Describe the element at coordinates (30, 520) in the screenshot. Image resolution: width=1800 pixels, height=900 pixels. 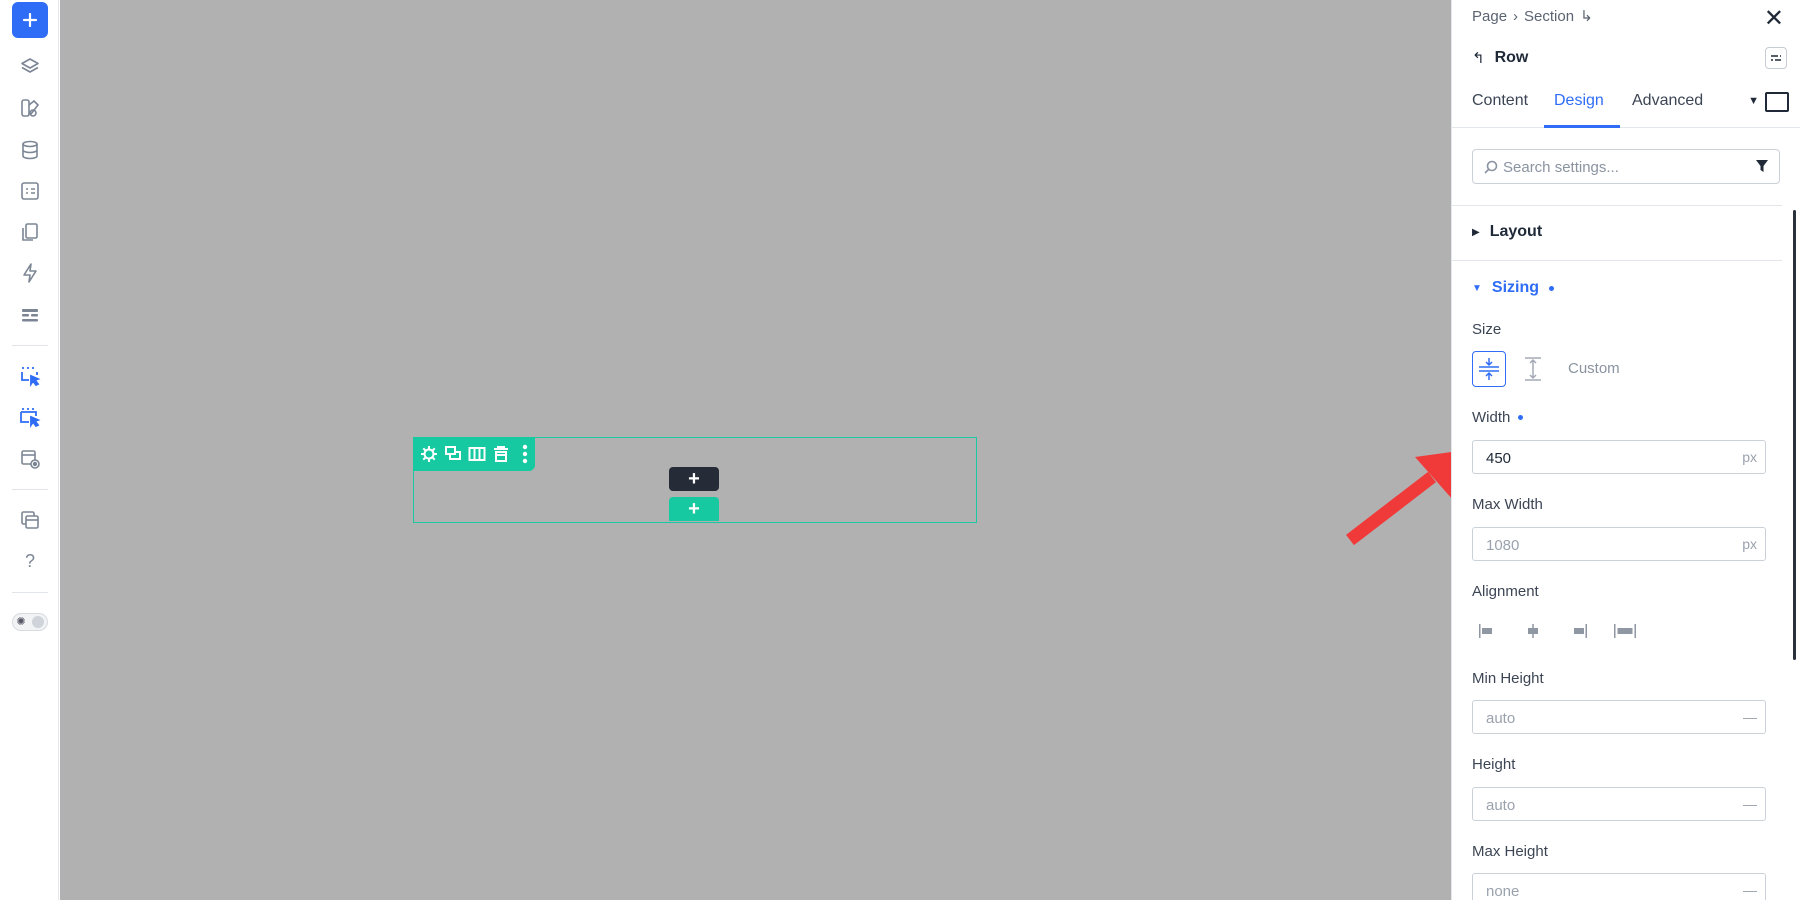
I see `templates-button` at that location.